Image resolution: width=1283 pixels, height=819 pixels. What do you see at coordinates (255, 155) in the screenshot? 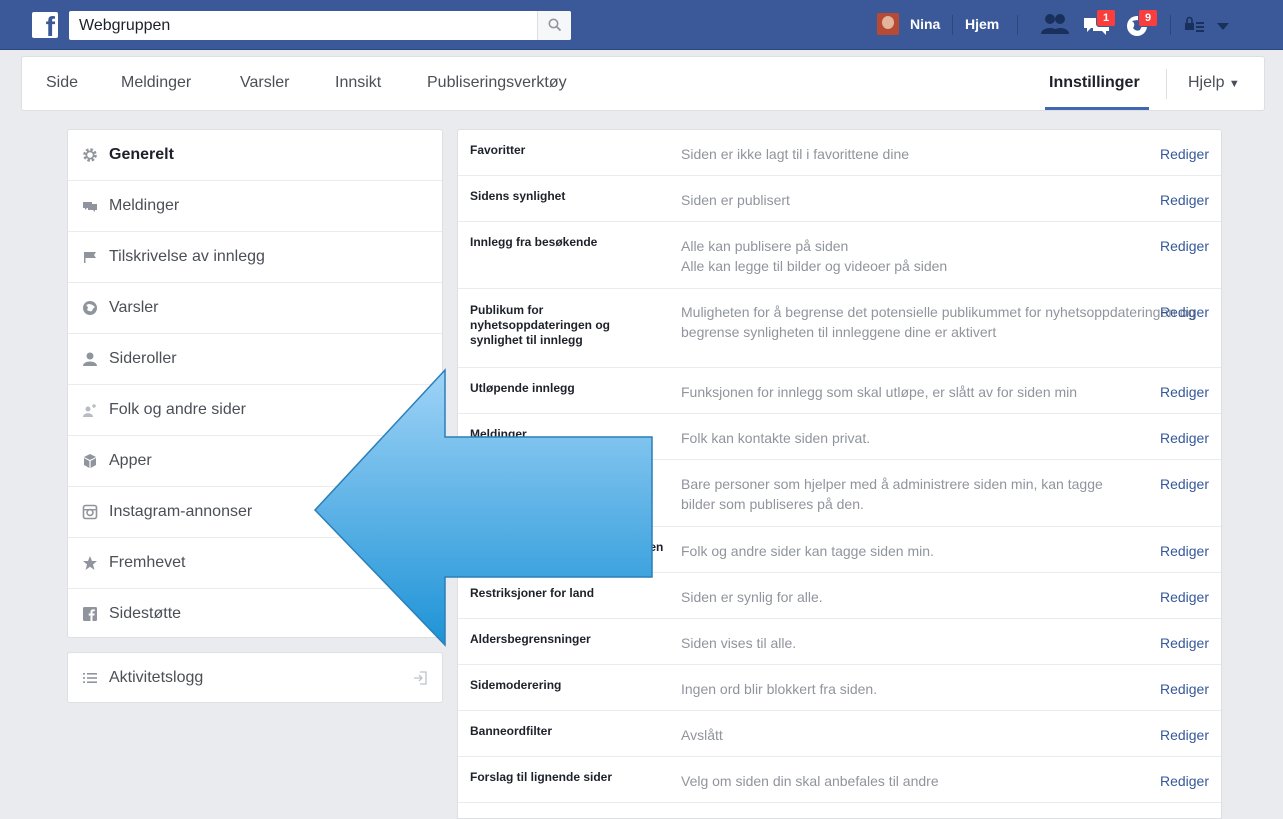
I see `sidebar-item-generelt: Generelt` at bounding box center [255, 155].